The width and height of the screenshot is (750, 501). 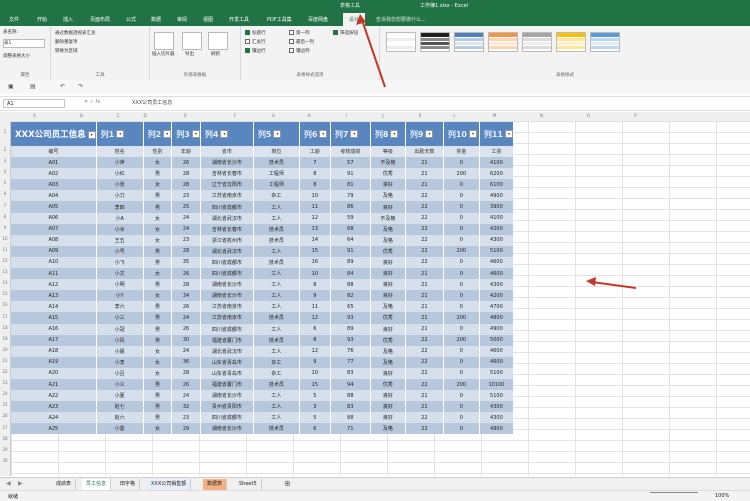 What do you see at coordinates (5, 227) in the screenshot?
I see `row-header: 9` at bounding box center [5, 227].